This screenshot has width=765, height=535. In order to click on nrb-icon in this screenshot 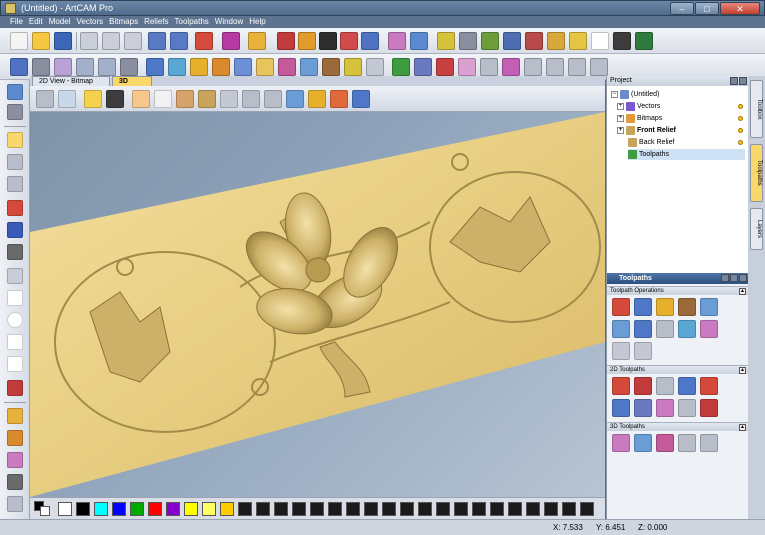, I will do `click(600, 41)`.